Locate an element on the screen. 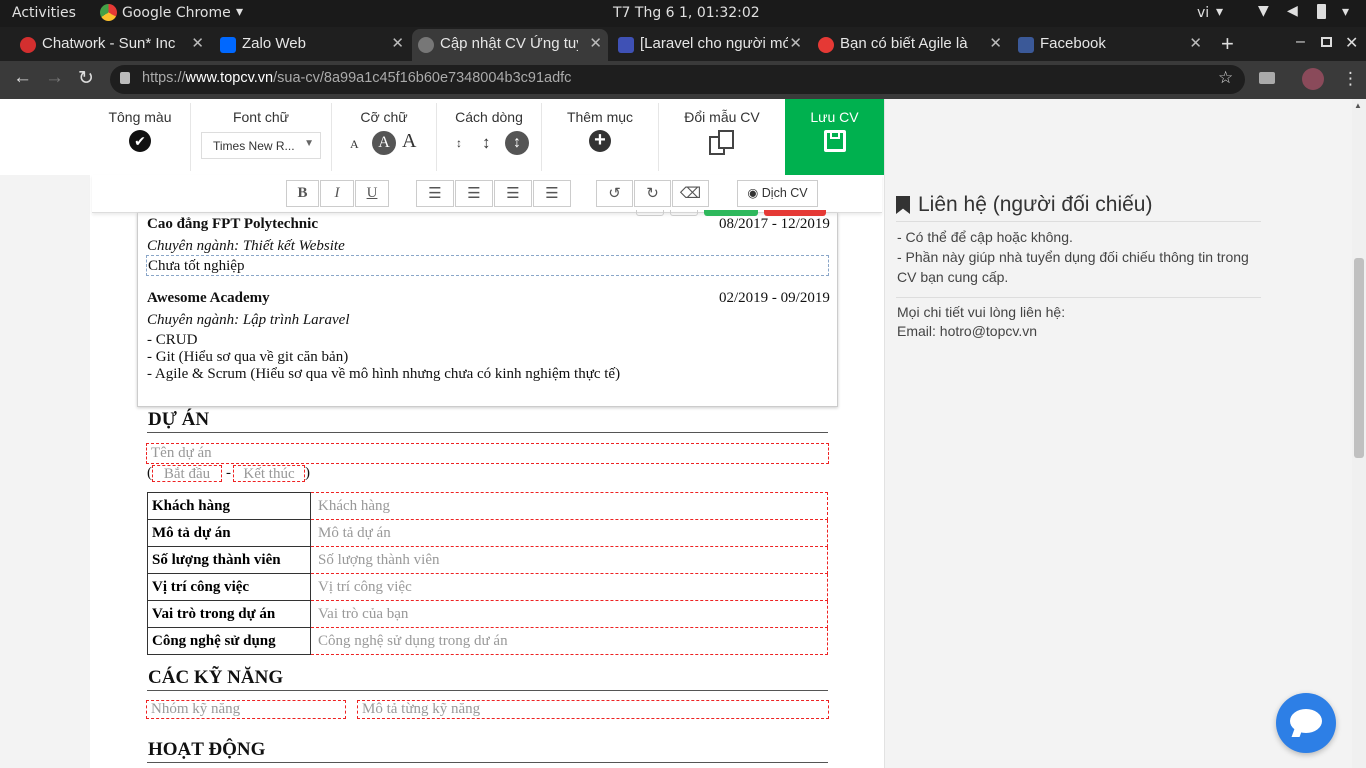 Image resolution: width=1366 pixels, height=768 pixels. font-small-icon: A is located at coordinates (354, 144).